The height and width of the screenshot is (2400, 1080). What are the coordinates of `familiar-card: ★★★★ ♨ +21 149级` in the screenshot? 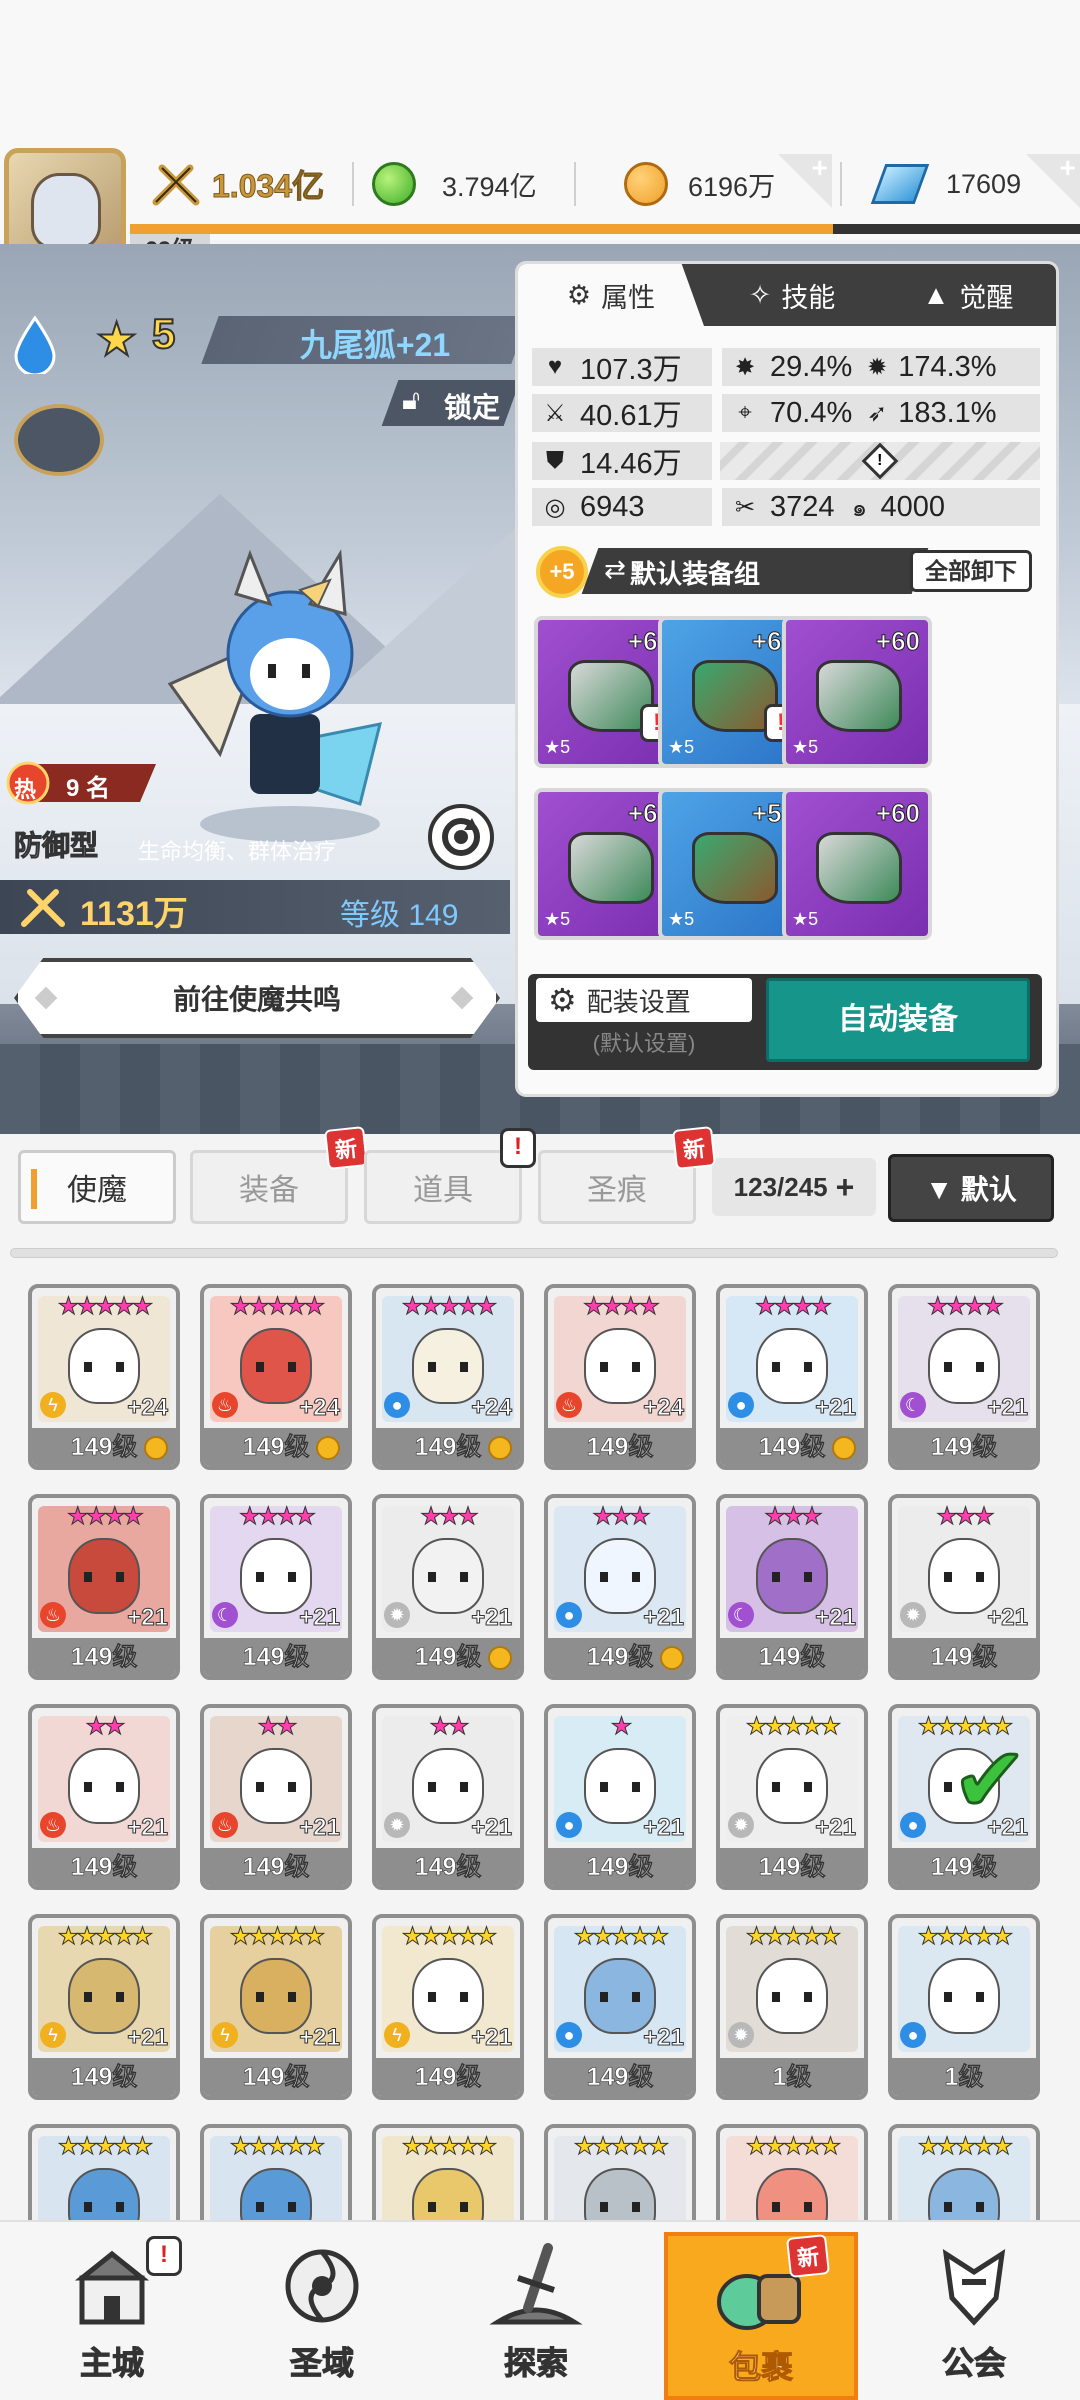 It's located at (104, 1587).